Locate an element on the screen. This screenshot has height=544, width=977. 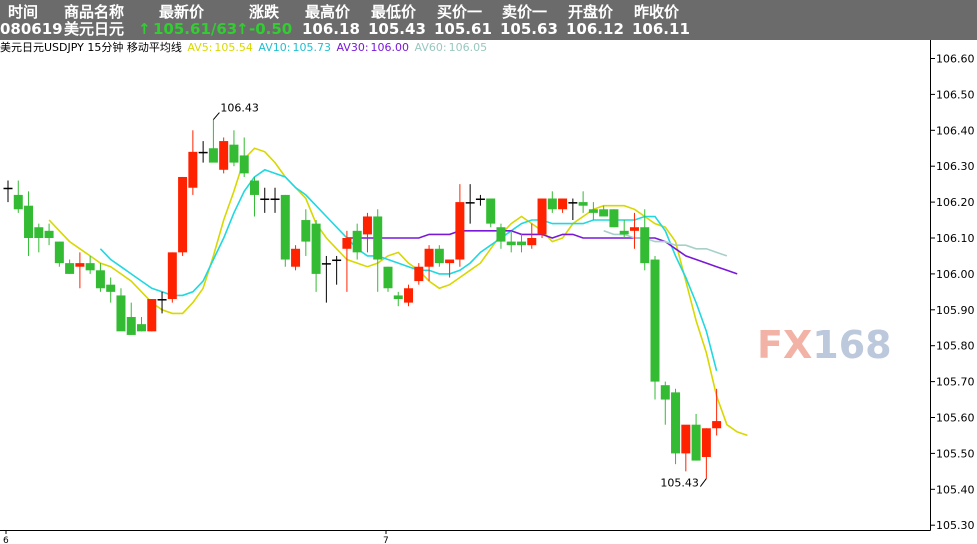
watermark-logo: FX168 is located at coordinates (824, 345).